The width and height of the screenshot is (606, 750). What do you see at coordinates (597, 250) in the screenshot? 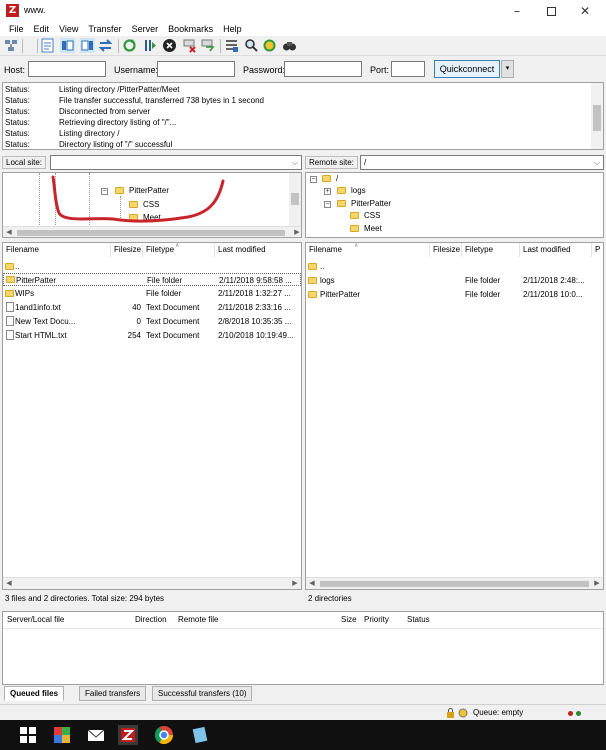
I see `remote-col-permissions: P` at bounding box center [597, 250].